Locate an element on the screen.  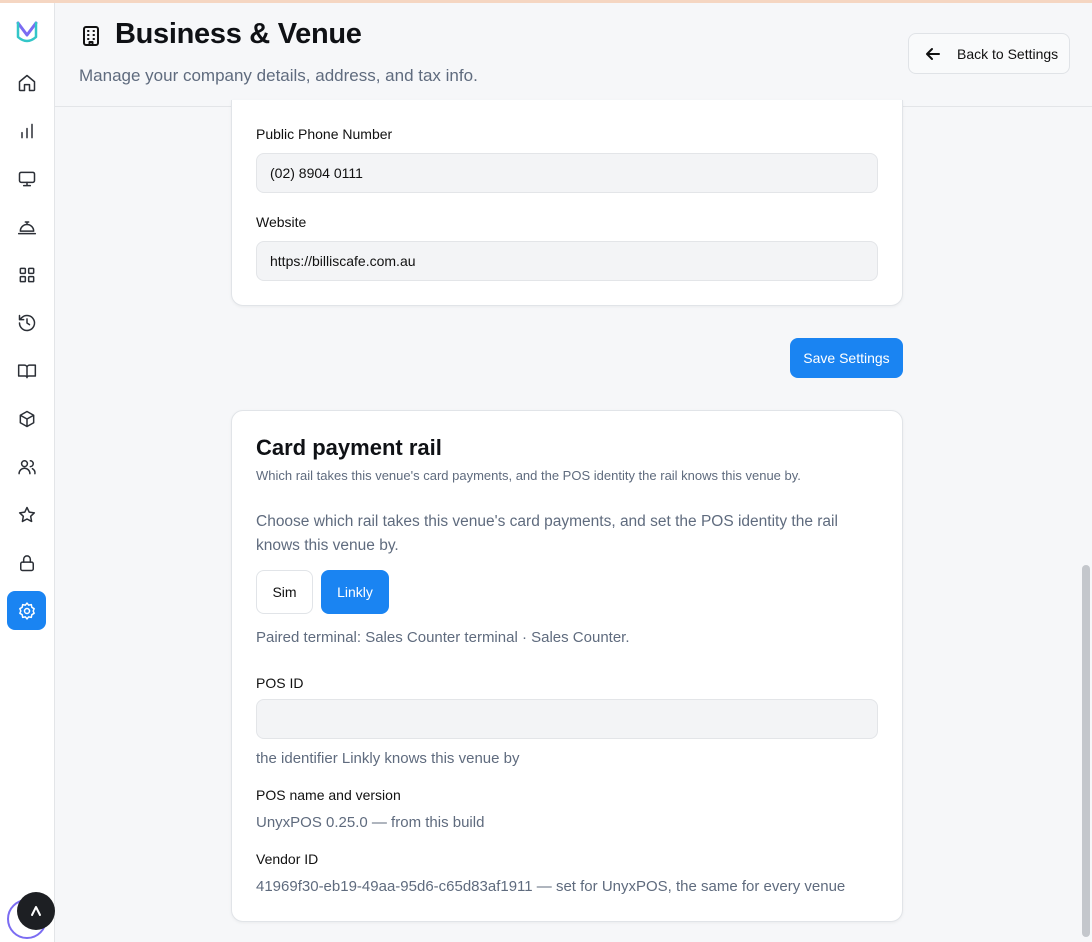
home-icon is located at coordinates (26, 82).